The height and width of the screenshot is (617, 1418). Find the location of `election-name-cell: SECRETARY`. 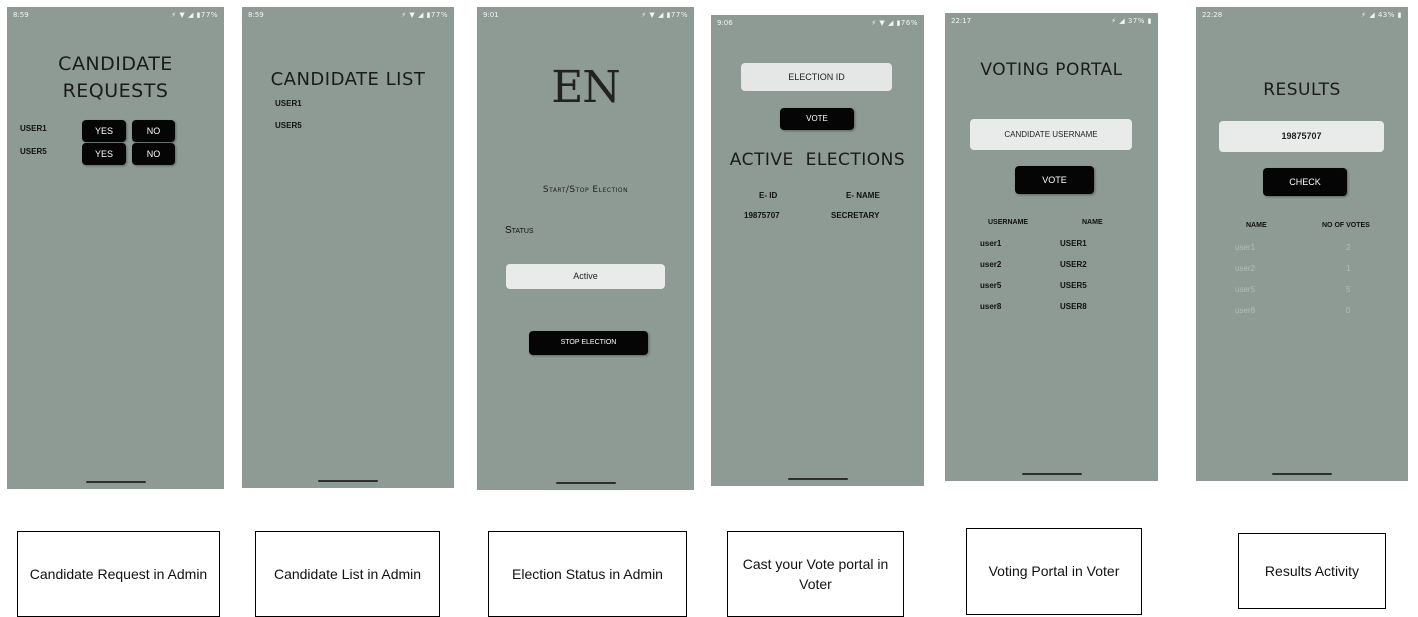

election-name-cell: SECRETARY is located at coordinates (855, 215).